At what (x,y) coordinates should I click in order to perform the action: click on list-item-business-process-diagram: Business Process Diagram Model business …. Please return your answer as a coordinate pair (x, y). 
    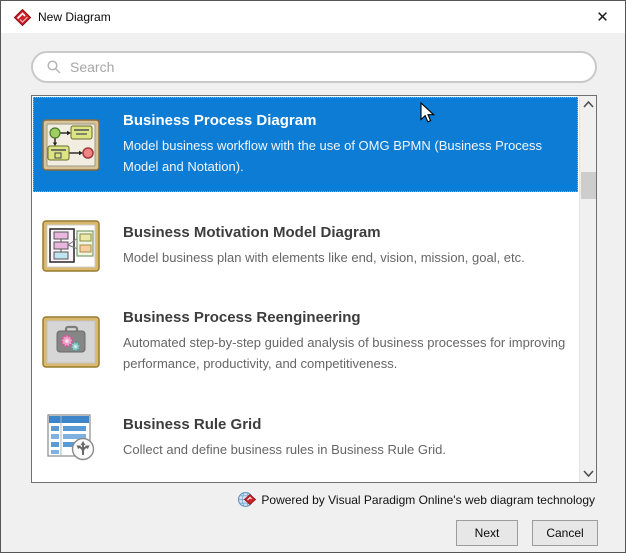
    Looking at the image, I should click on (305, 144).